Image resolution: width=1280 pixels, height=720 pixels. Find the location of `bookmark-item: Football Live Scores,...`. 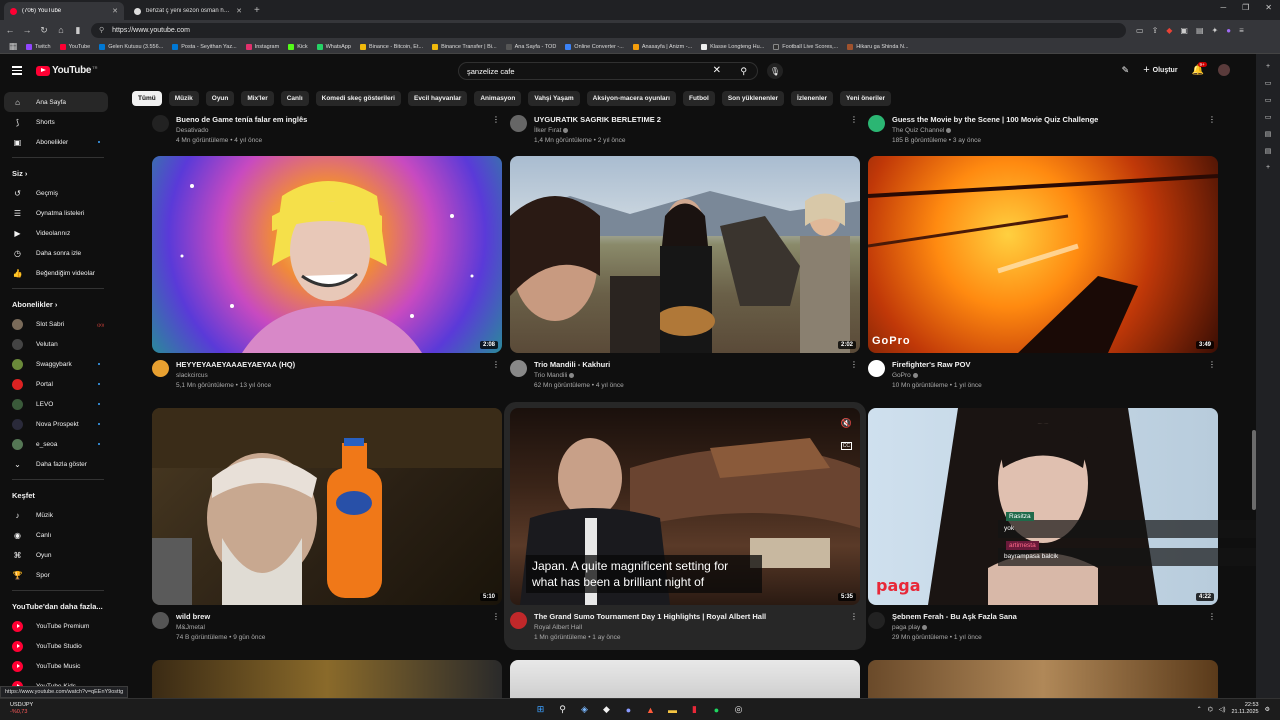

bookmark-item: Football Live Scores,... is located at coordinates (805, 46).